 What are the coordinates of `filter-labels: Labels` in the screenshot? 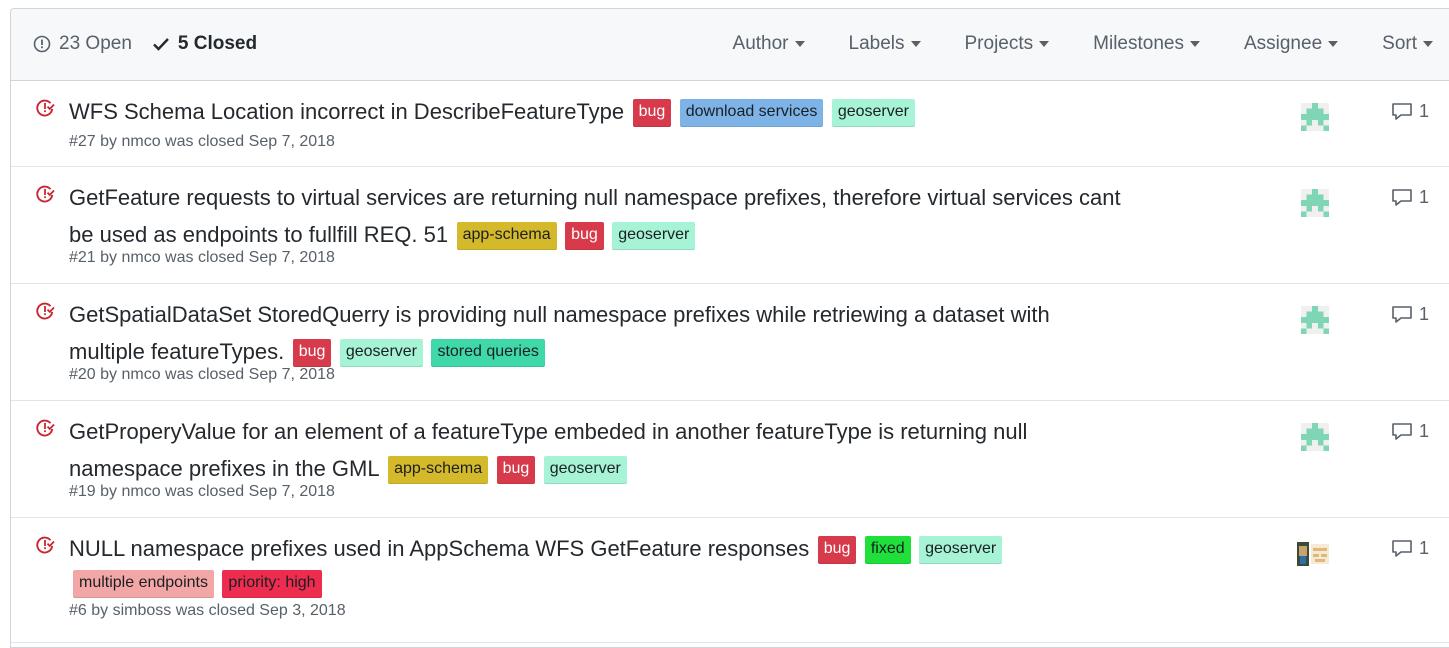 It's located at (885, 44).